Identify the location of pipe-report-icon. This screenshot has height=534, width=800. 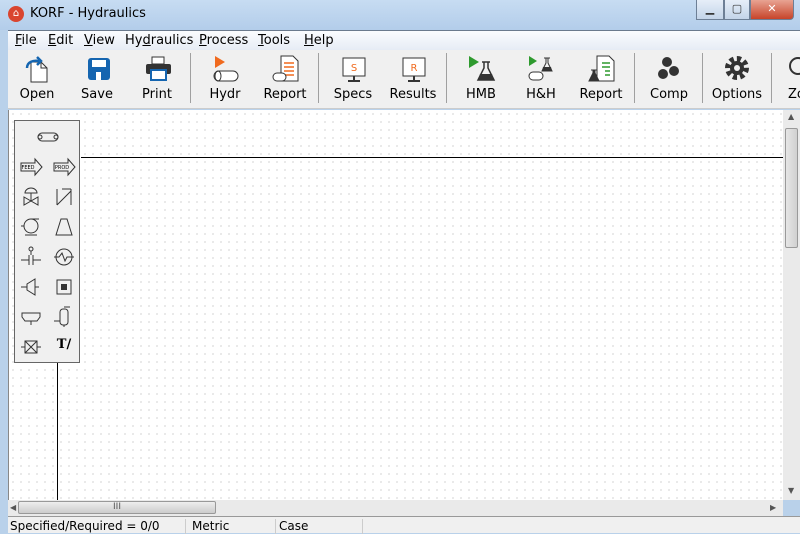
(285, 68).